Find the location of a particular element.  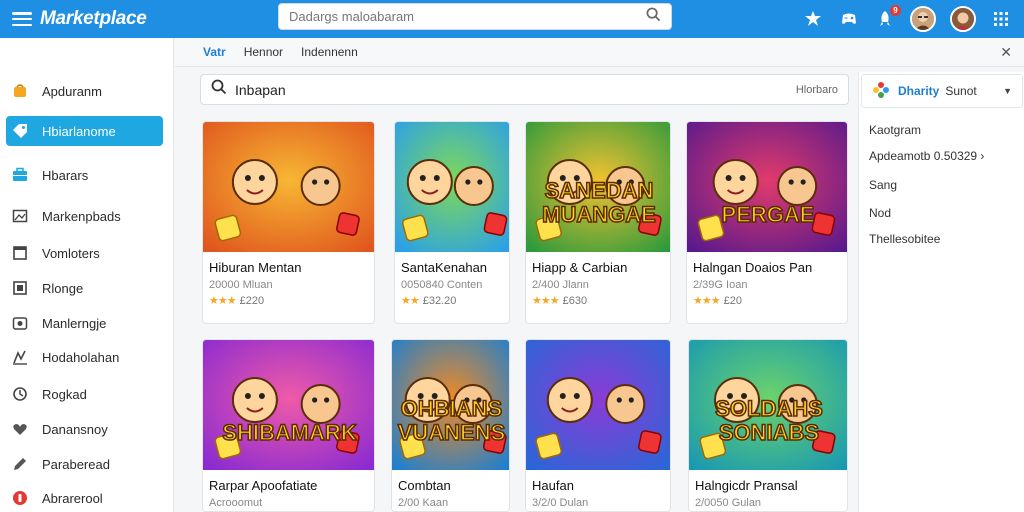

close-icon: ✕ is located at coordinates (1006, 52).